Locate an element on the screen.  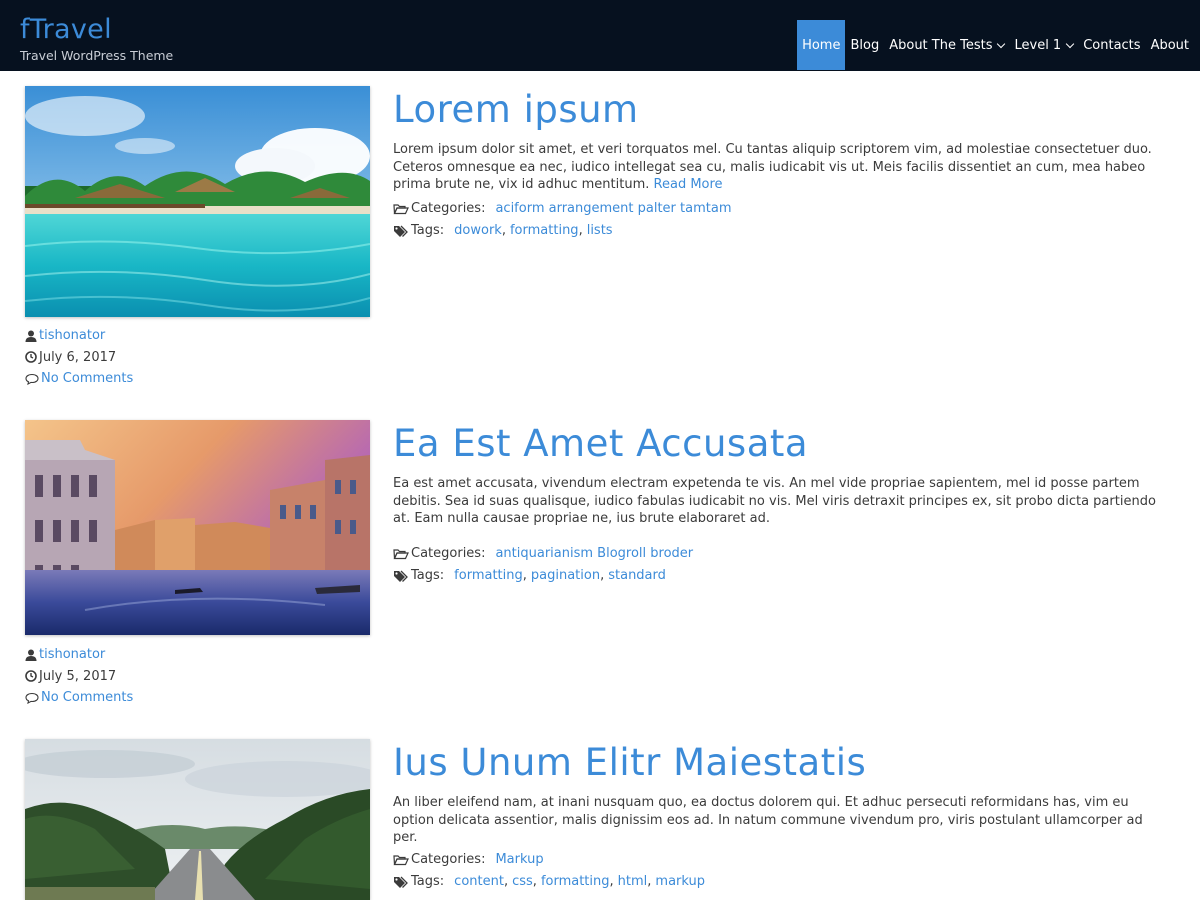
post-title-link: Ea Est Amet Accusata is located at coordinates (780, 444).